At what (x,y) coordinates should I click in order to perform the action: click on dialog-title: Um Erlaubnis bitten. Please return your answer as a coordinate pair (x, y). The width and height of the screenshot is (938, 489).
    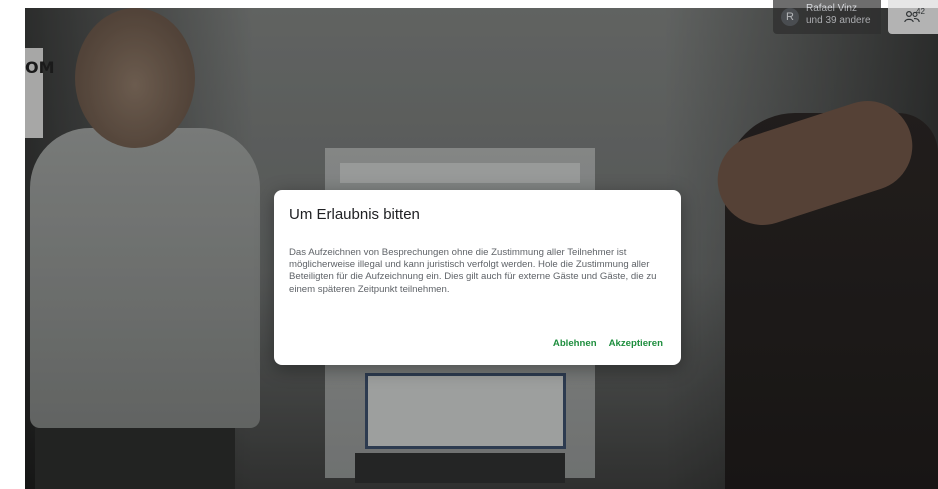
    Looking at the image, I should click on (354, 214).